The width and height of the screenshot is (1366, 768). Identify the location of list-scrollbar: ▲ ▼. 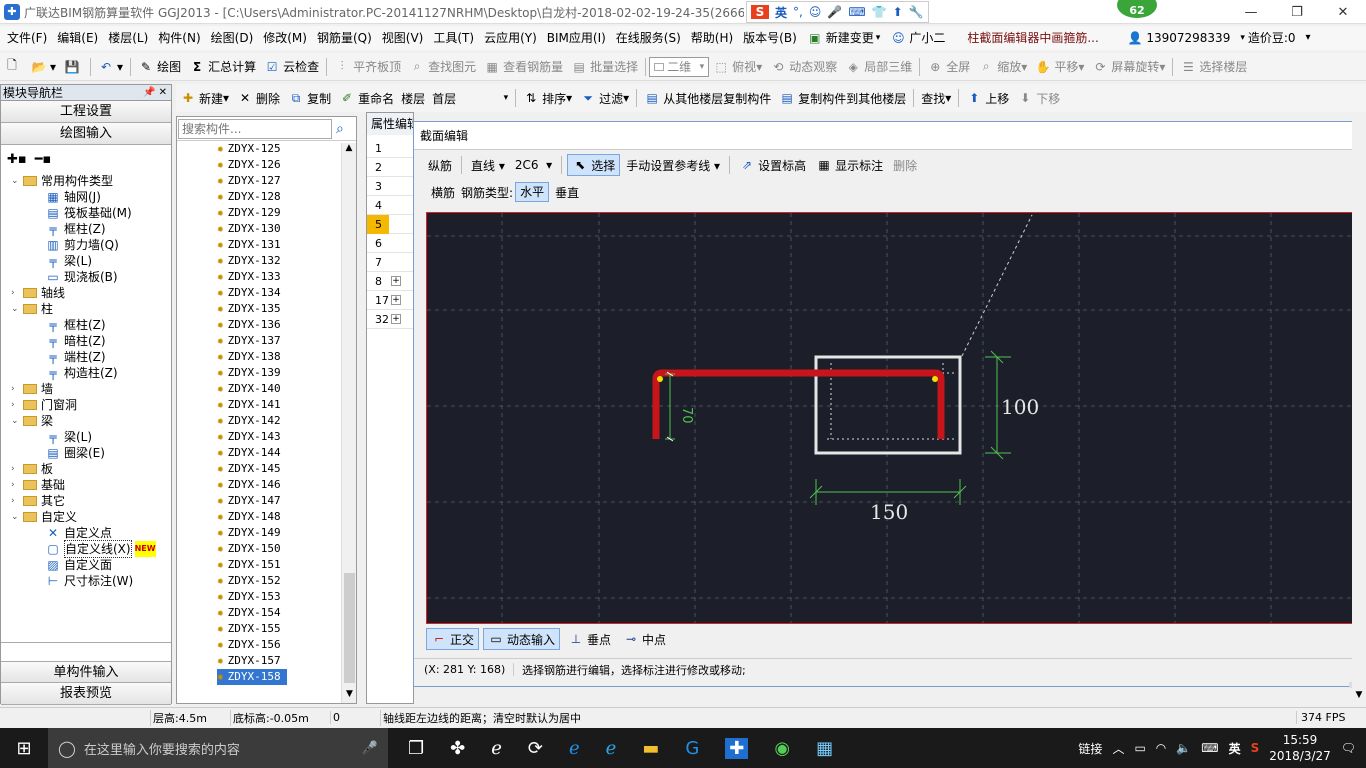
(348, 423).